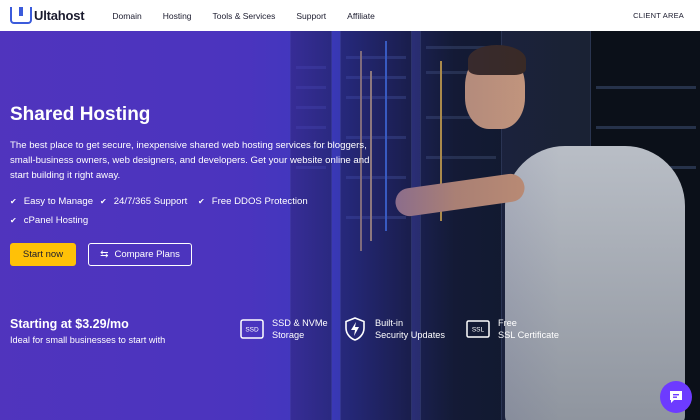 The height and width of the screenshot is (420, 700). I want to click on feature-item: ✔ 24/7/365 Support, so click(144, 201).